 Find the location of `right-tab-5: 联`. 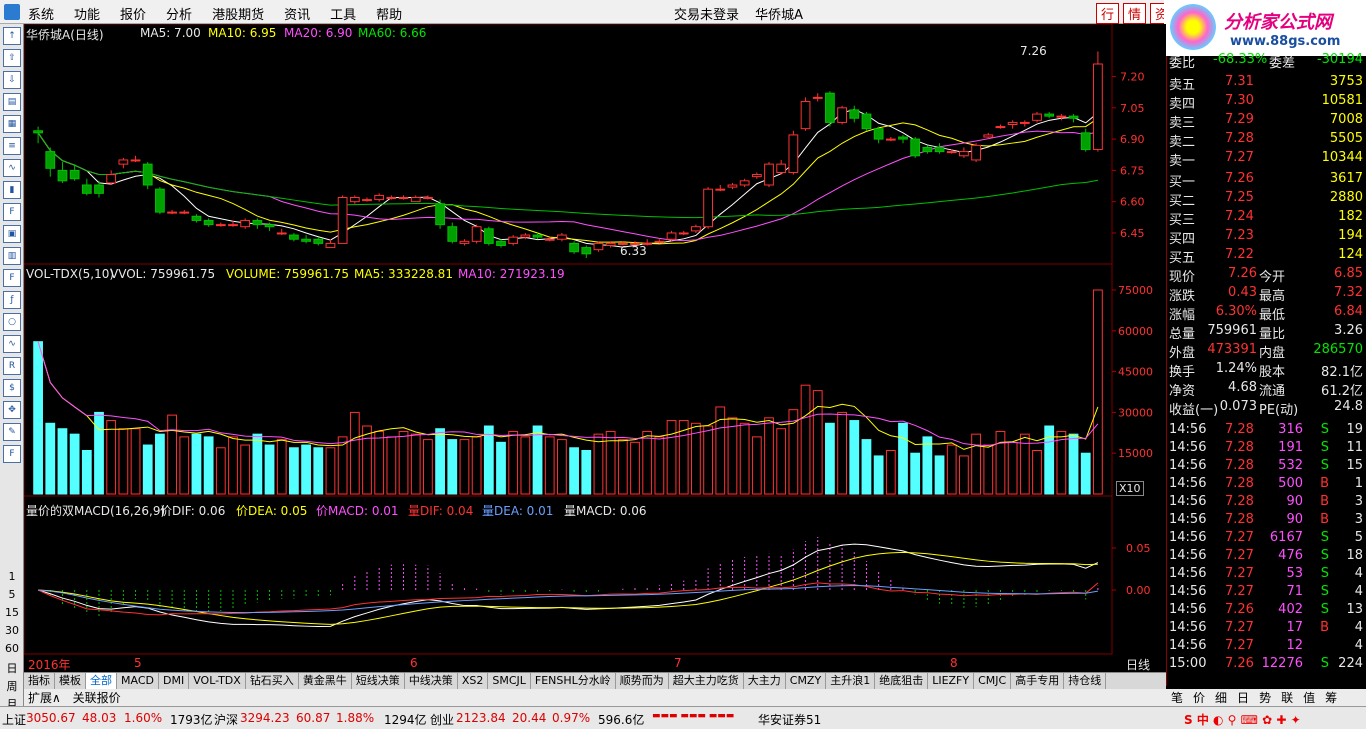

right-tab-5: 联 is located at coordinates (1287, 697).